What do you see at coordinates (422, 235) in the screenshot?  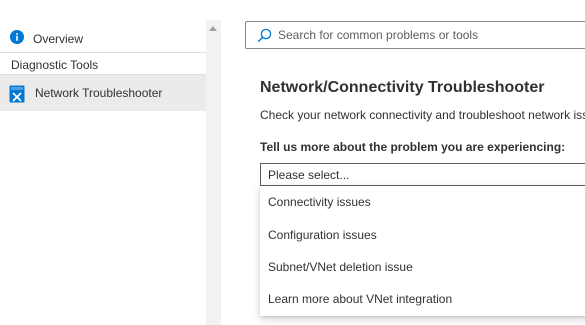 I see `dropdown-option-configuration-issues: Configuration issues` at bounding box center [422, 235].